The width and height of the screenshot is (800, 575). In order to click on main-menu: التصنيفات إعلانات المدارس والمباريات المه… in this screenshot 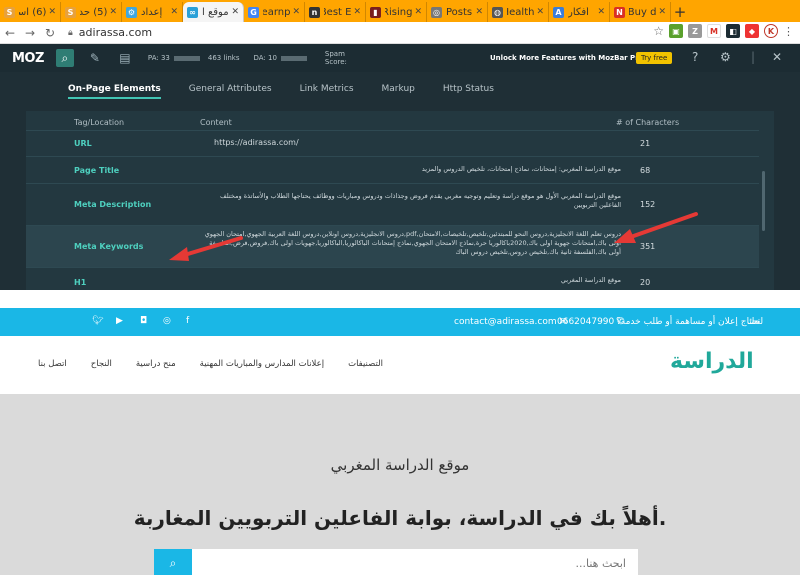, I will do `click(210, 364)`.